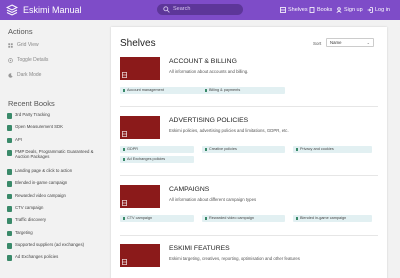 The image size is (400, 278). What do you see at coordinates (29, 208) in the screenshot?
I see `recent-book-title: CTV campaign` at bounding box center [29, 208].